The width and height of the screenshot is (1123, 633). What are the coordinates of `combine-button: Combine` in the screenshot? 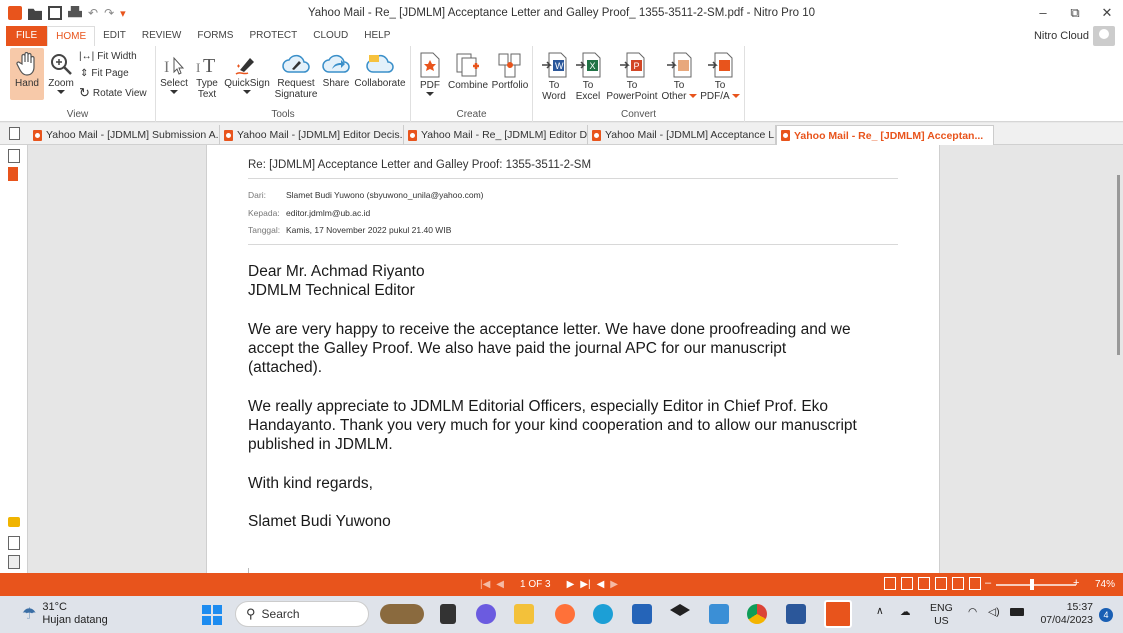 It's located at (468, 71).